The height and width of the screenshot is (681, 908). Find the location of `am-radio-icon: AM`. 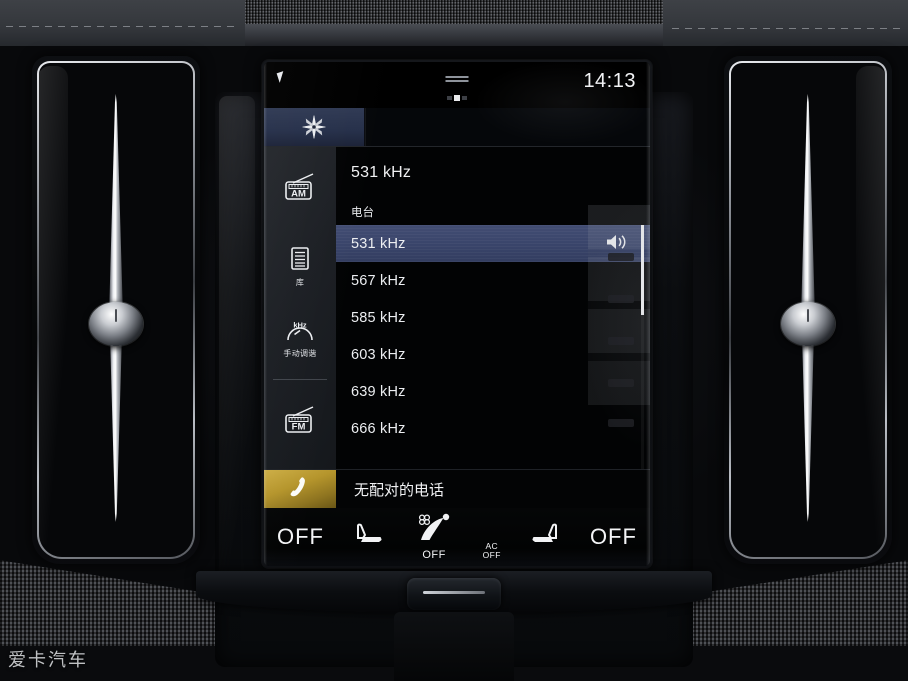

am-radio-icon: AM is located at coordinates (300, 189).